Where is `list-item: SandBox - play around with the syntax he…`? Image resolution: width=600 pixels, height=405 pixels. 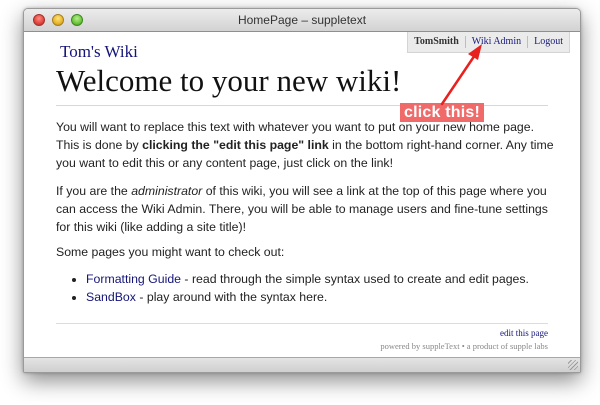 list-item: SandBox - play around with the syntax he… is located at coordinates (307, 297).